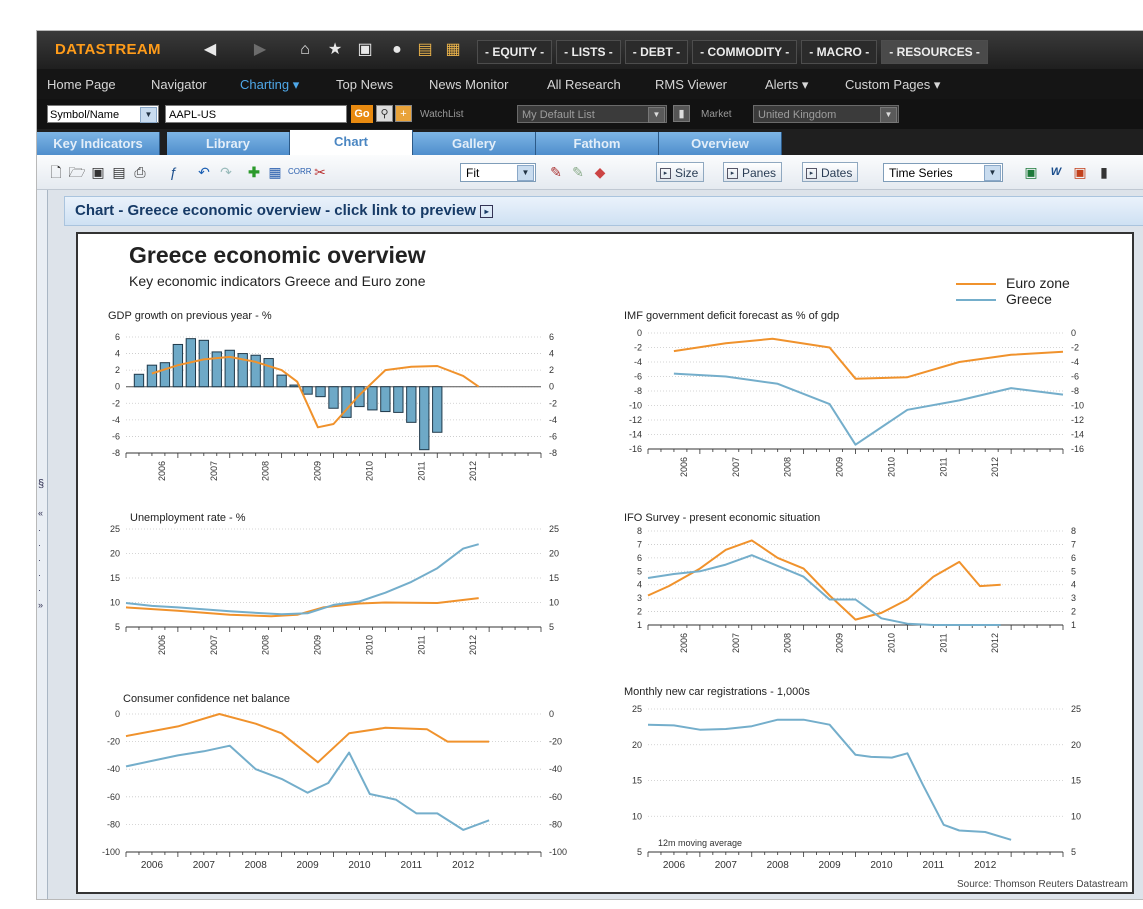  What do you see at coordinates (403, 113) in the screenshot?
I see `add-icon: +` at bounding box center [403, 113].